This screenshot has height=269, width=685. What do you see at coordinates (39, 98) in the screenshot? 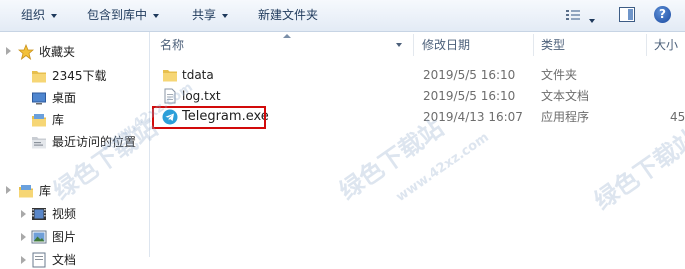
I see `desktop-icon` at bounding box center [39, 98].